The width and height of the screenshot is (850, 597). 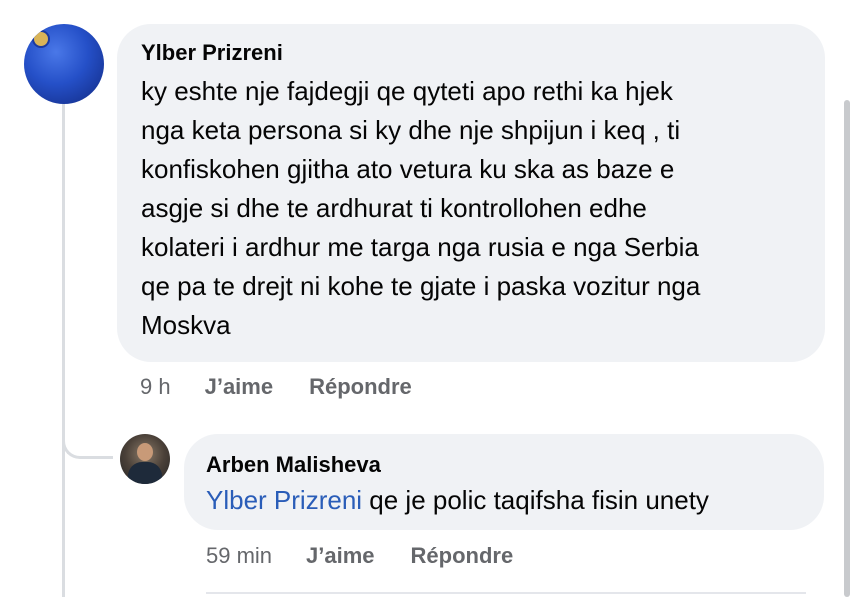 What do you see at coordinates (155, 387) in the screenshot?
I see `comment-timestamp: 9 h` at bounding box center [155, 387].